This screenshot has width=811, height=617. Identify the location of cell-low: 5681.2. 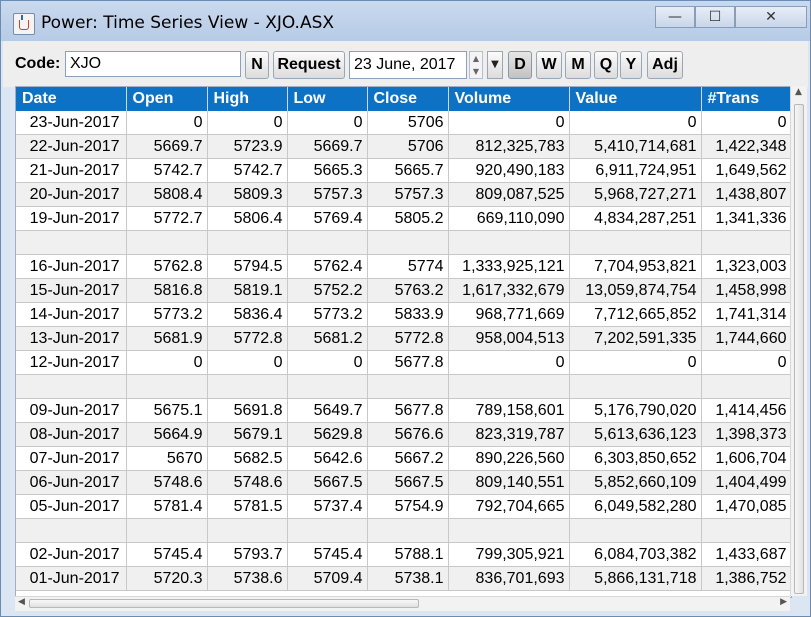
(327, 338).